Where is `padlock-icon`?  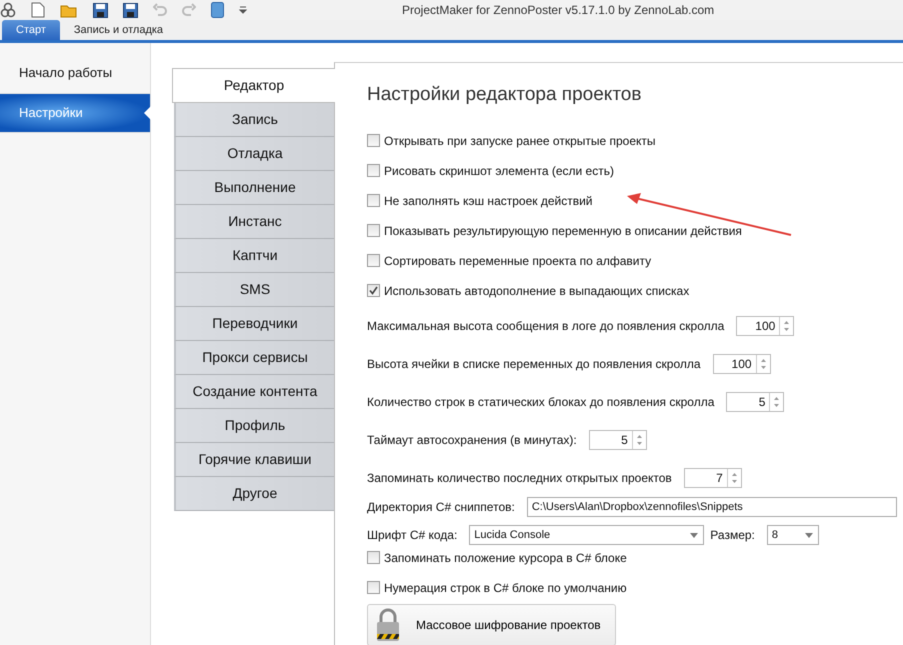
padlock-icon is located at coordinates (388, 625).